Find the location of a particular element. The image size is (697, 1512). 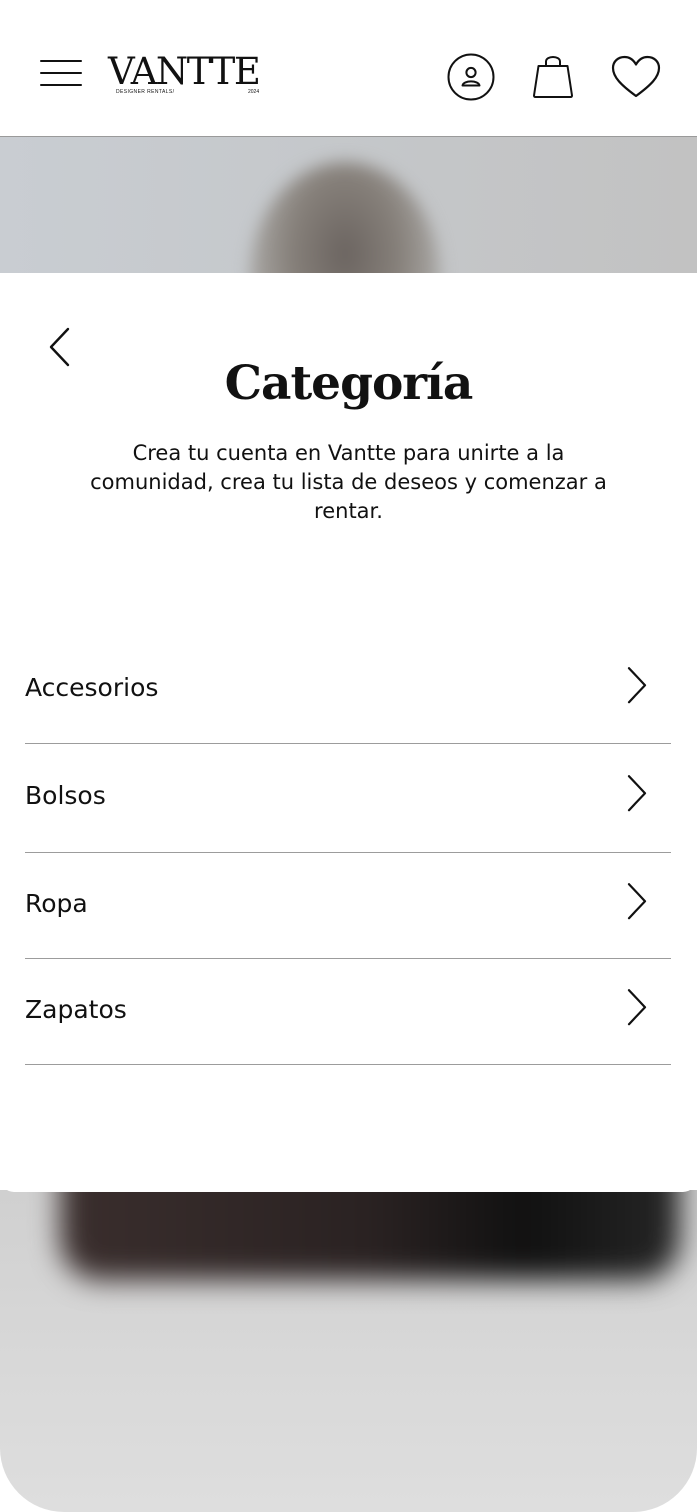

hamburger-menu-icon is located at coordinates (60, 73).